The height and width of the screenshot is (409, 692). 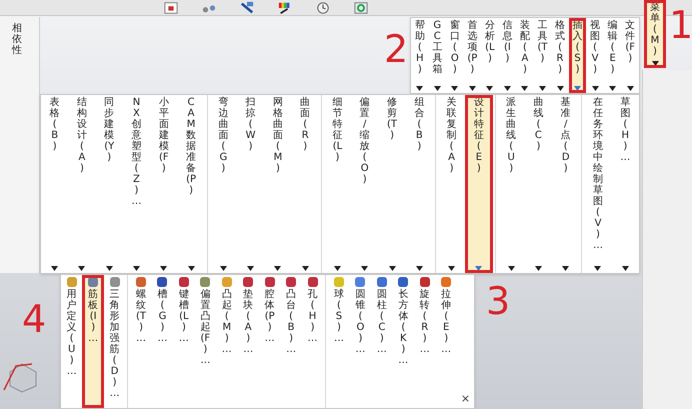 What do you see at coordinates (82, 184) in the screenshot?
I see `menu-item: 结构设计(A)` at bounding box center [82, 184].